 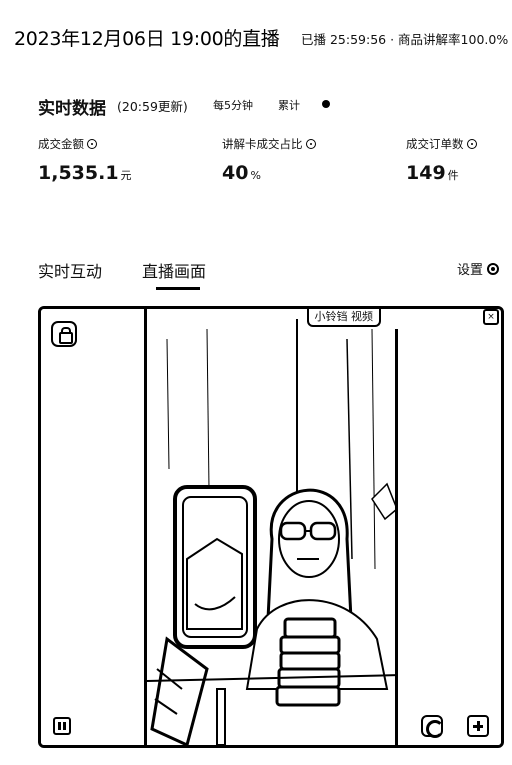 What do you see at coordinates (441, 158) in the screenshot?
I see `metric-orders: 成交订单数 149 件` at bounding box center [441, 158].